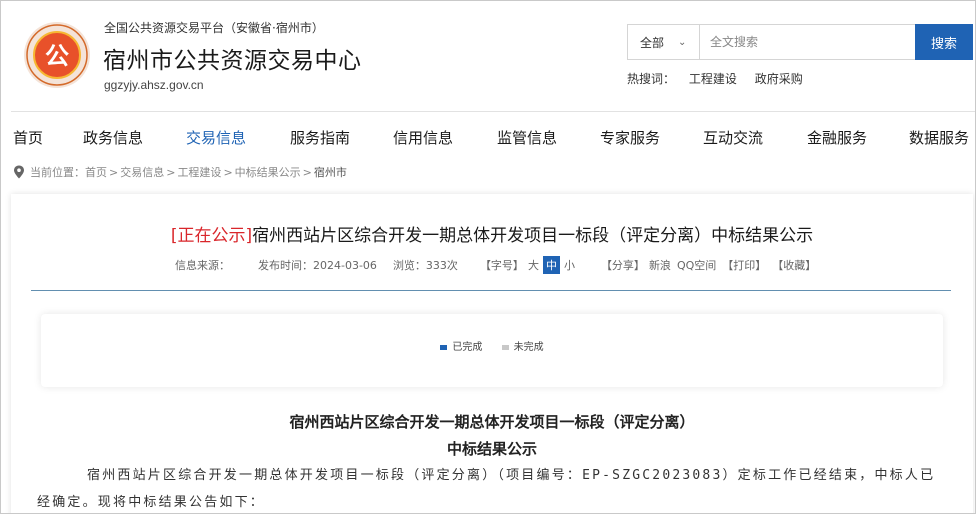 This screenshot has height=514, width=976. I want to click on font-size-small: 小, so click(569, 265).